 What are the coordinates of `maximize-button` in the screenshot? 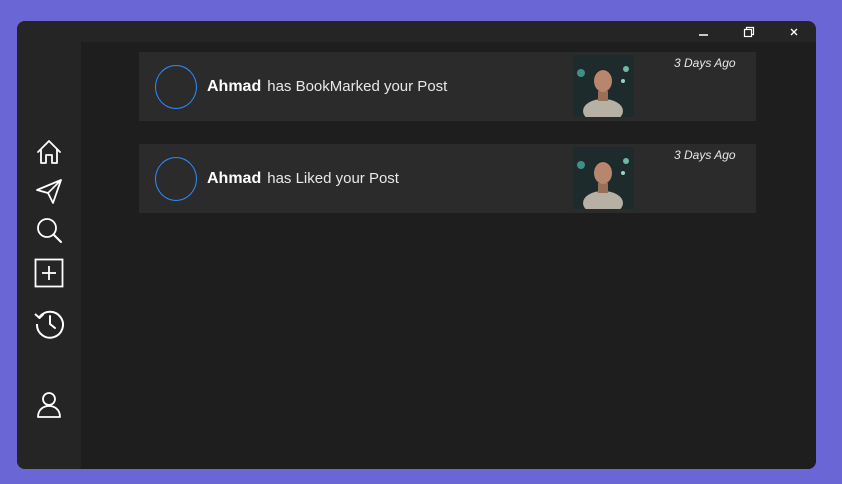 It's located at (749, 31).